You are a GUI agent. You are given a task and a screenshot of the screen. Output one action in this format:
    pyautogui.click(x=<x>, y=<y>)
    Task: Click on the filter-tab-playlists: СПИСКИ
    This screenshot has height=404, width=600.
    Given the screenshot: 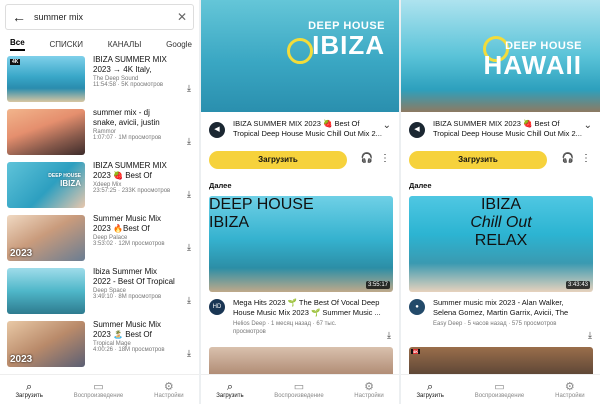 What is the action you would take?
    pyautogui.click(x=65, y=44)
    